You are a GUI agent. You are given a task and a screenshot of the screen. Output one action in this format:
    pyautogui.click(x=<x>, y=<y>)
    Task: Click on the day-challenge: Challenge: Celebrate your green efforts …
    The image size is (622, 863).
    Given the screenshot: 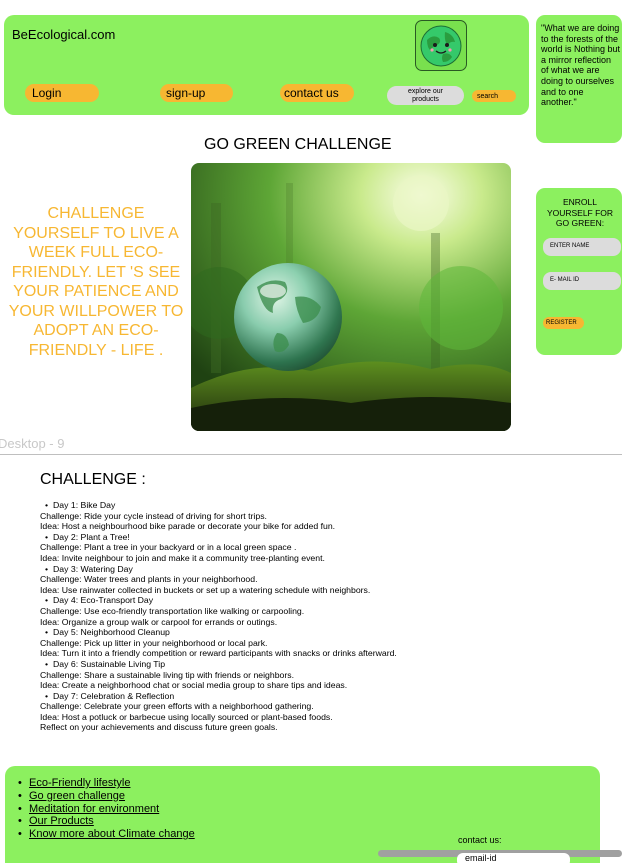 What is the action you would take?
    pyautogui.click(x=177, y=706)
    